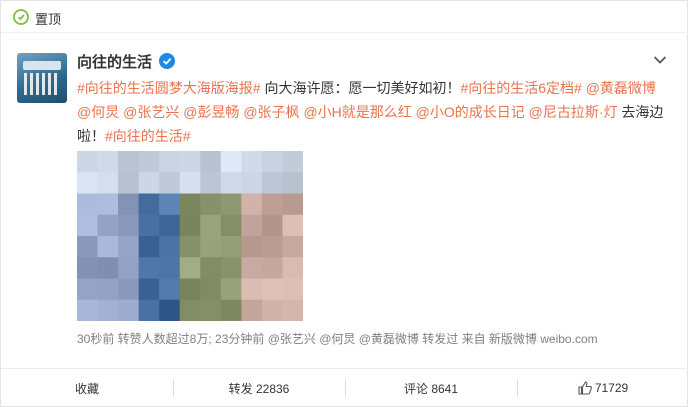 The image size is (688, 407). I want to click on post-link: @尼古拉斯·灯, so click(573, 112).